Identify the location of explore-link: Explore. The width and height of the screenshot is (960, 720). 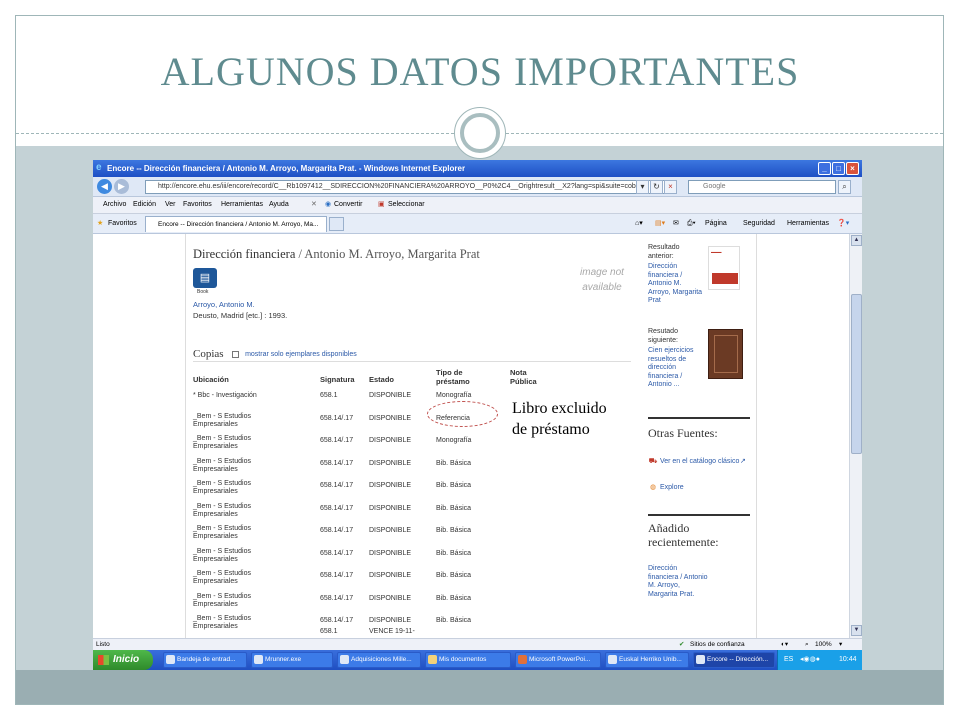
(672, 487).